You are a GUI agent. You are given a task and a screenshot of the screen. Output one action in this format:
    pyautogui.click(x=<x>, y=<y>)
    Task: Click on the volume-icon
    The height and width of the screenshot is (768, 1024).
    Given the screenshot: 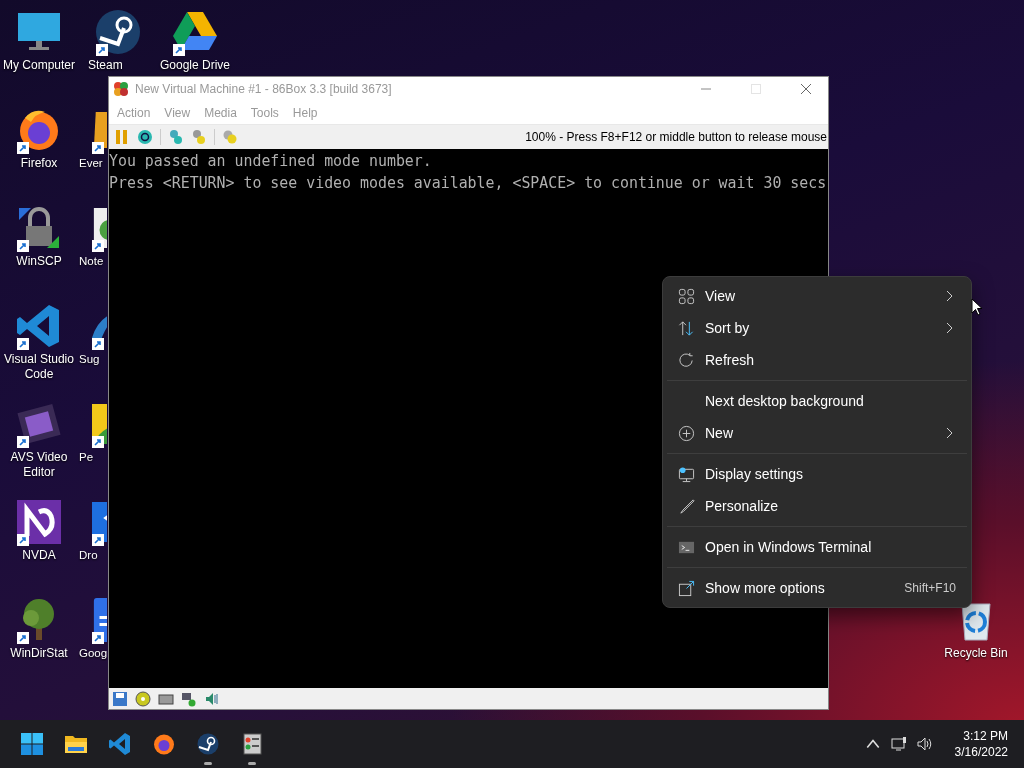 What is the action you would take?
    pyautogui.click(x=924, y=744)
    